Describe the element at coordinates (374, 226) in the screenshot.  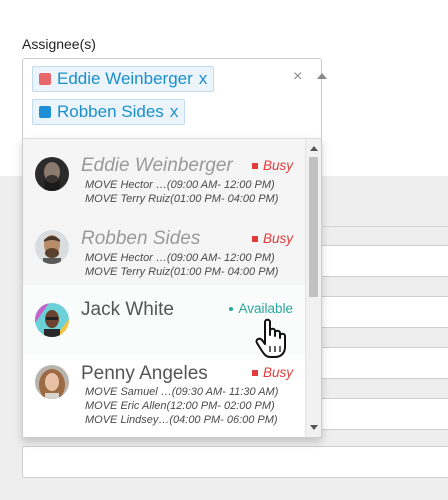
I see `divider` at that location.